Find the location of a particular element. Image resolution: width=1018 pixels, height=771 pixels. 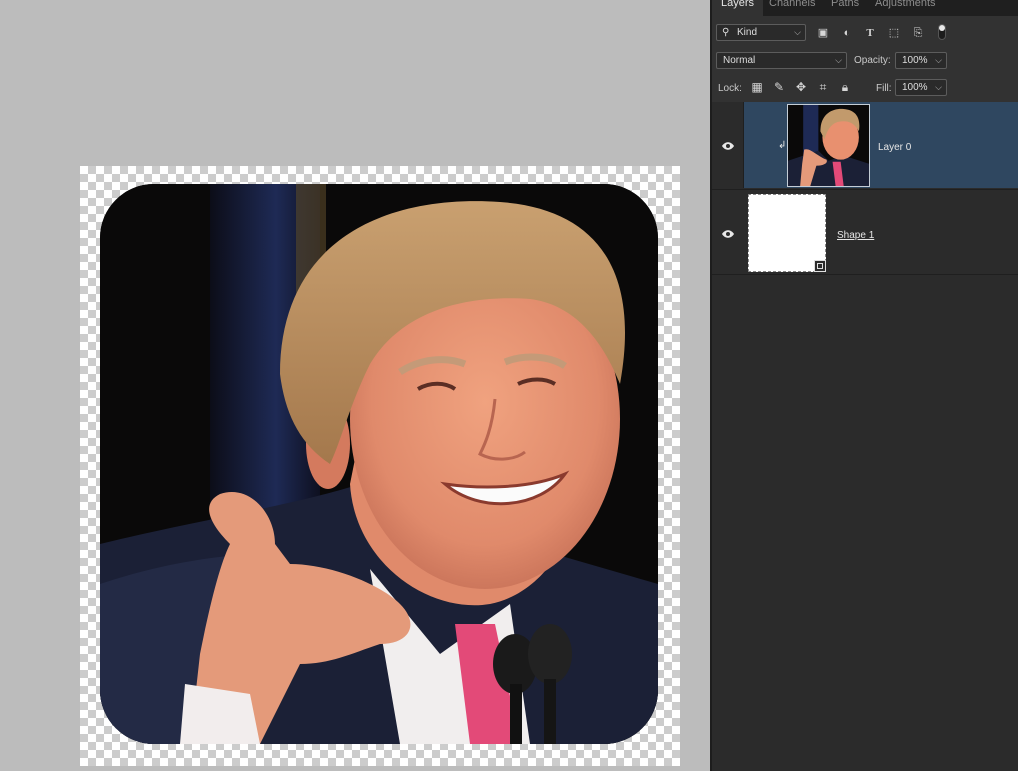

filter-kind-label: Kind is located at coordinates (747, 32).